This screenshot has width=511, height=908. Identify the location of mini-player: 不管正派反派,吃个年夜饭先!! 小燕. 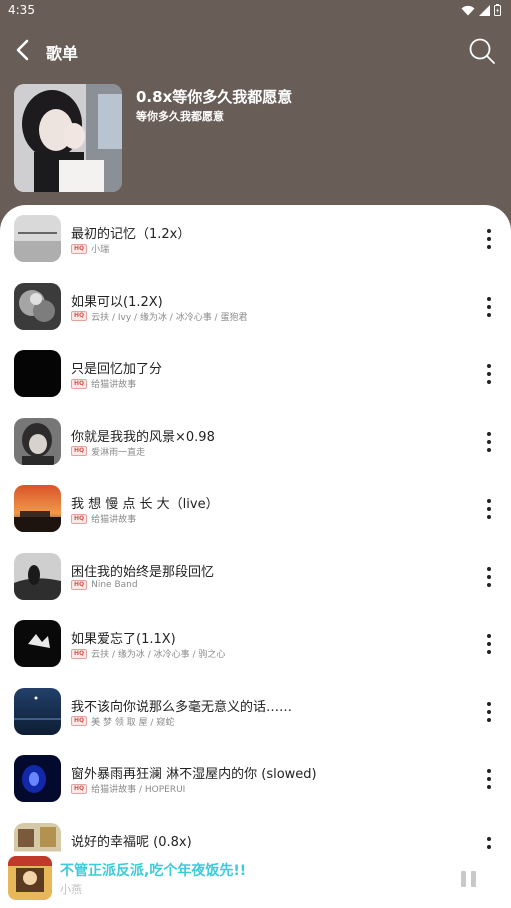
(255, 880).